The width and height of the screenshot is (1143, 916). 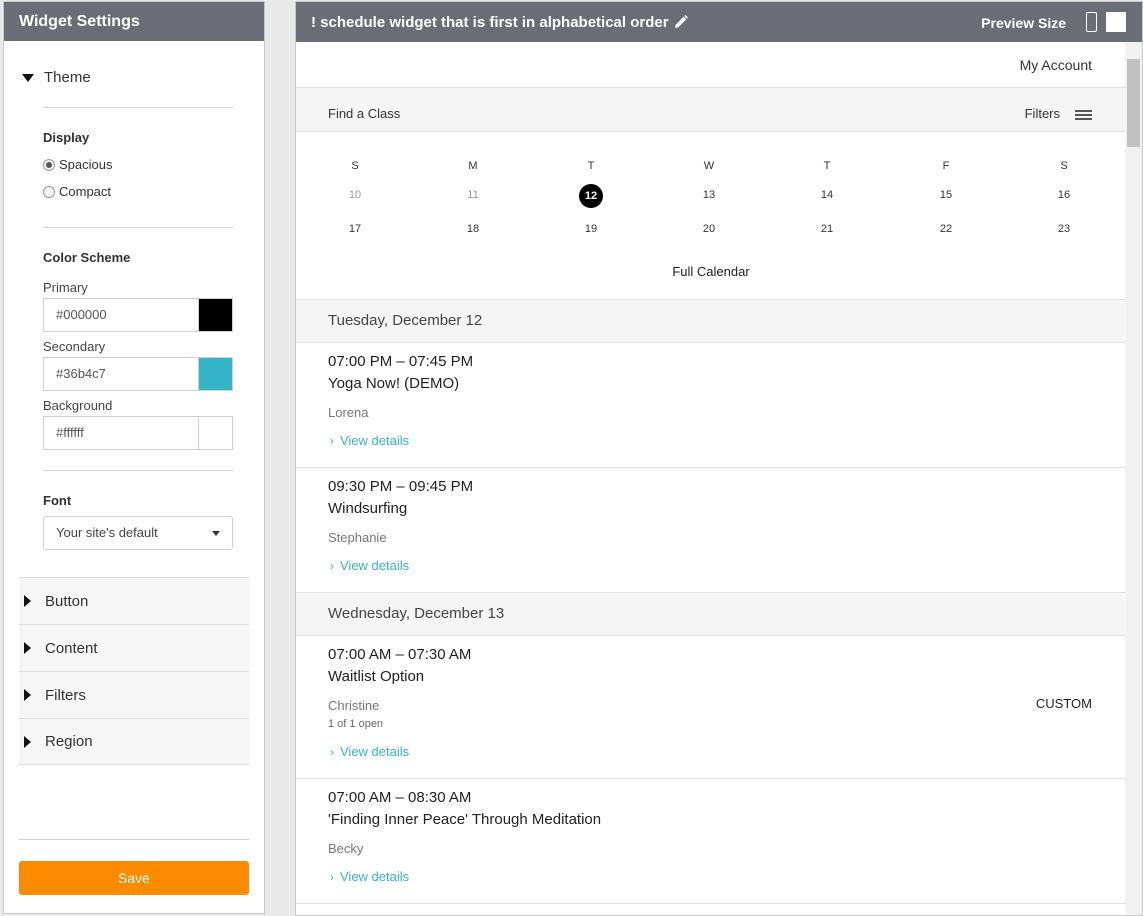 What do you see at coordinates (69, 741) in the screenshot?
I see `section-label: Region` at bounding box center [69, 741].